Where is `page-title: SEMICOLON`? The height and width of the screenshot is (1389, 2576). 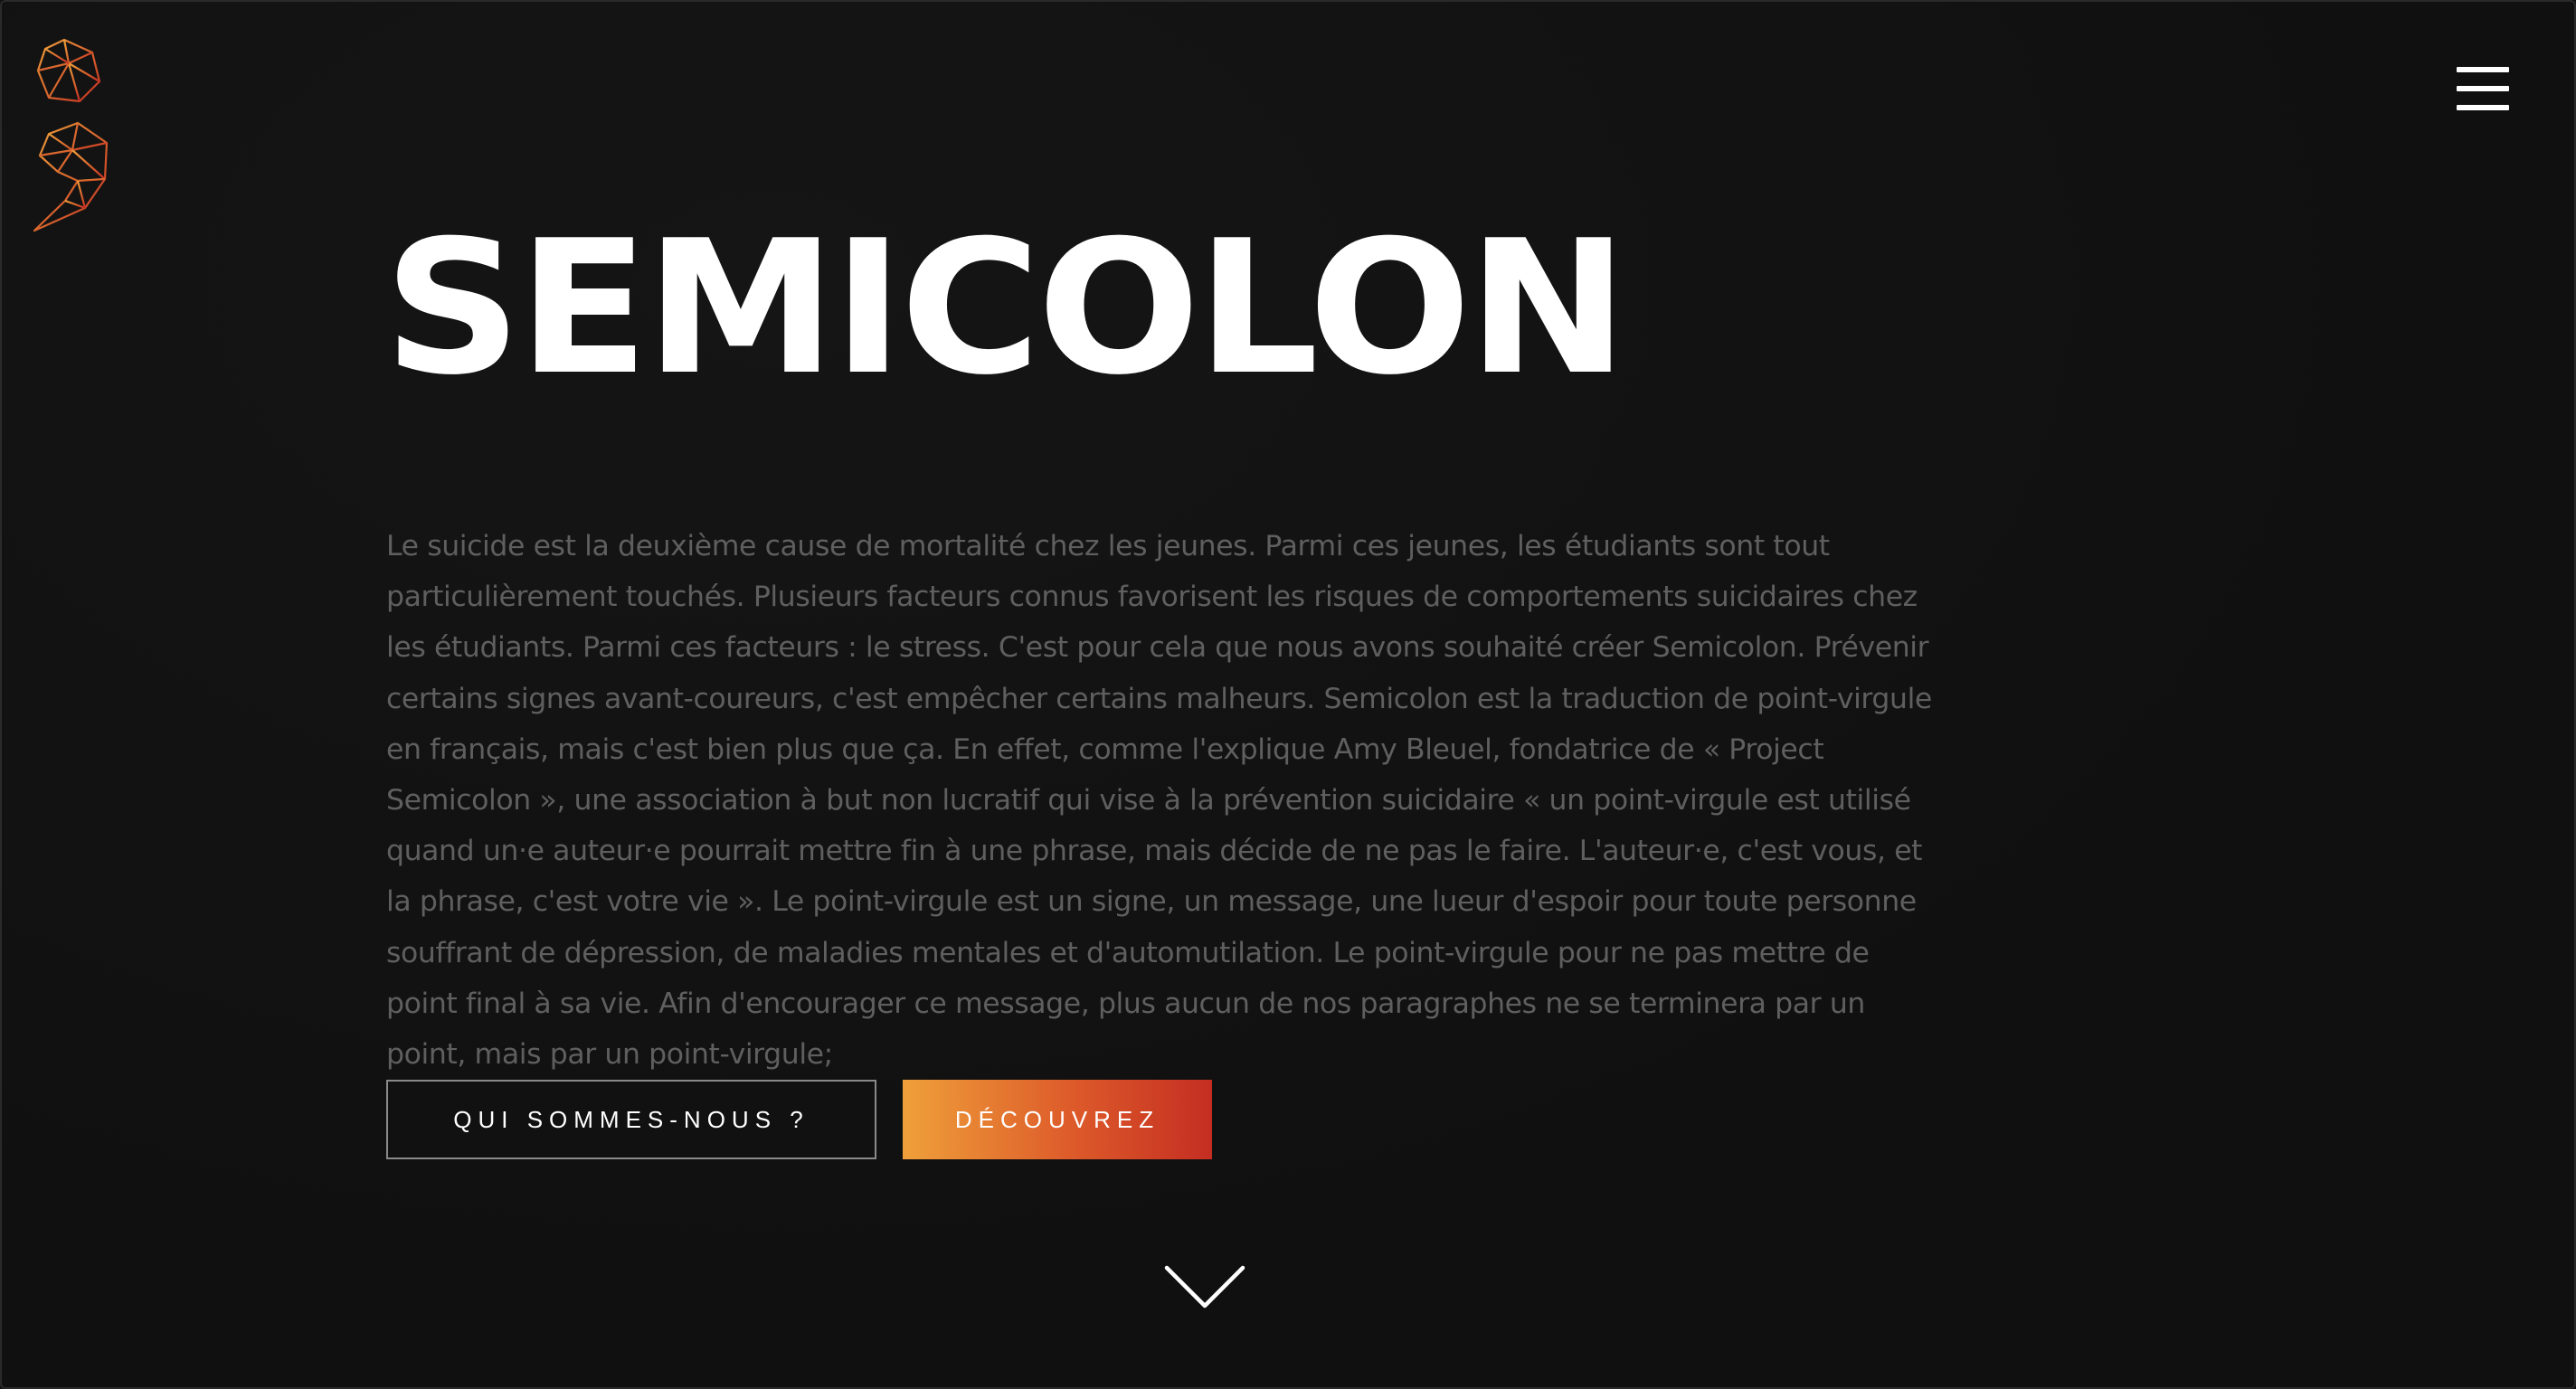 page-title: SEMICOLON is located at coordinates (1006, 309).